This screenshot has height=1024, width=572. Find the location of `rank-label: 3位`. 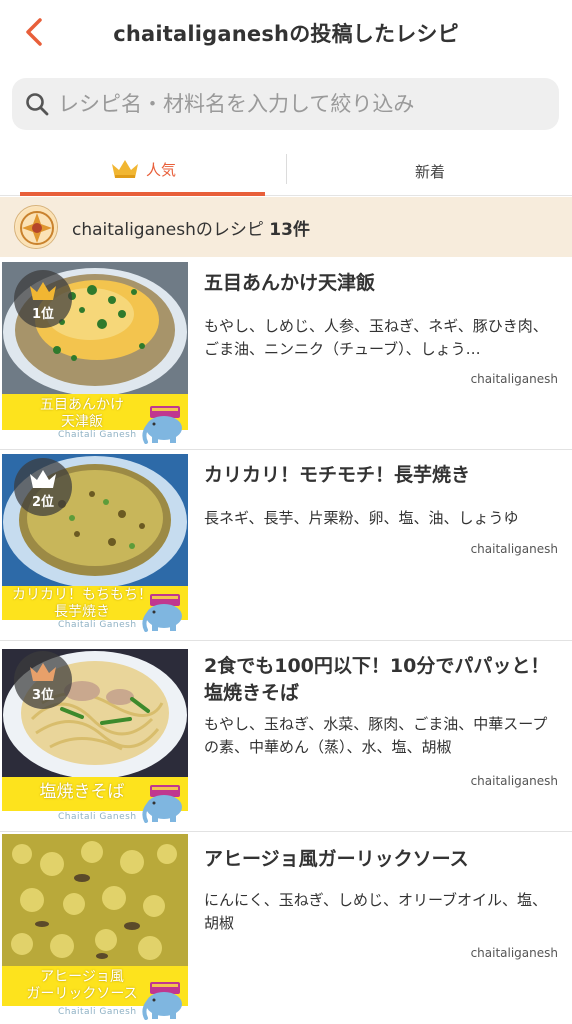

rank-label: 3位 is located at coordinates (43, 695).